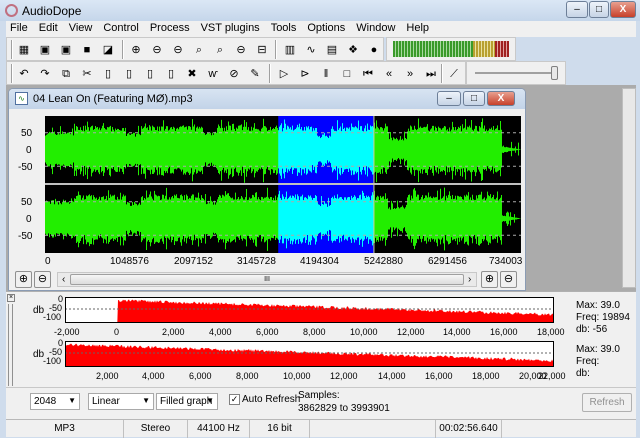 This screenshot has height=438, width=640. Describe the element at coordinates (368, 74) in the screenshot. I see `skip-start-icon: ⏮` at that location.